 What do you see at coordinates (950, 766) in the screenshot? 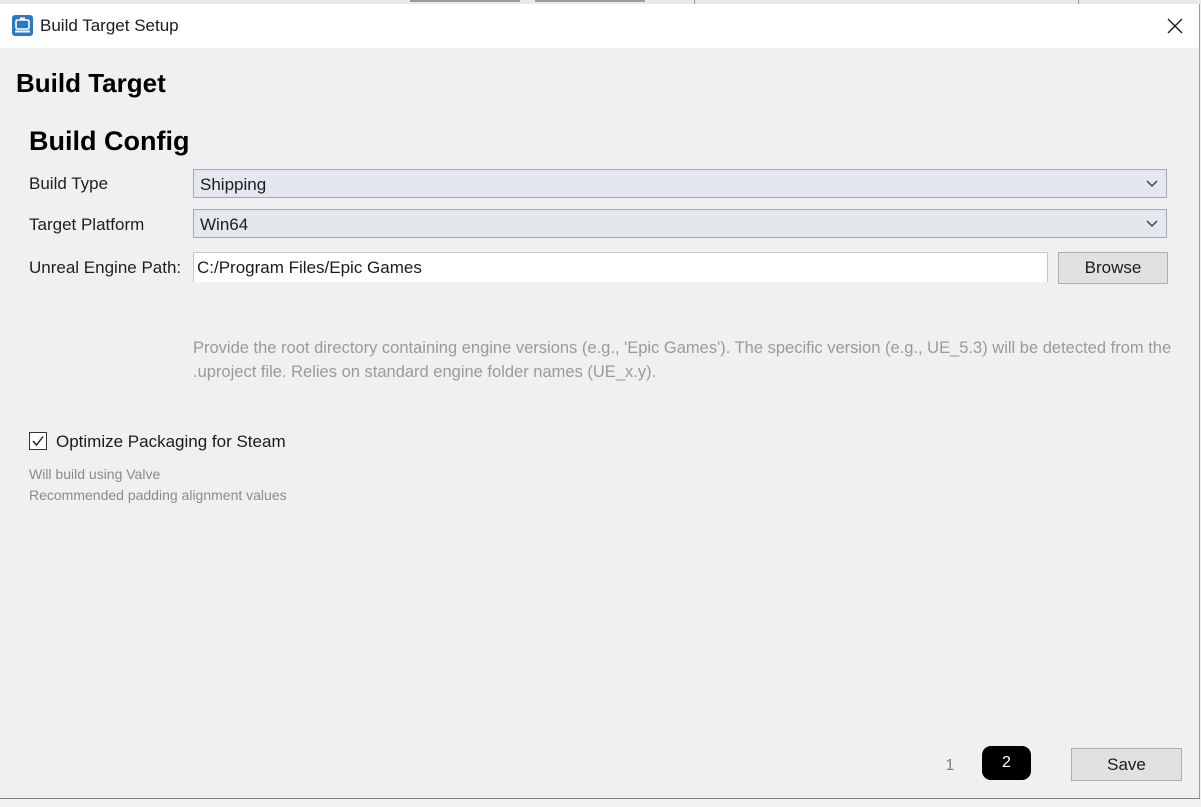
I see `page-1-button: 1` at bounding box center [950, 766].